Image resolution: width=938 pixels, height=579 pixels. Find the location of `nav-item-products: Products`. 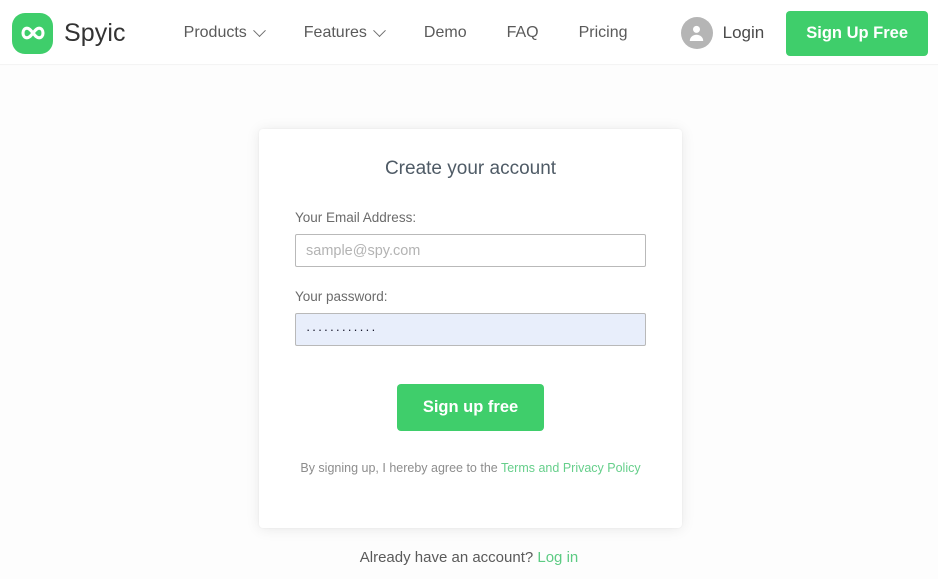

nav-item-products: Products is located at coordinates (224, 33).